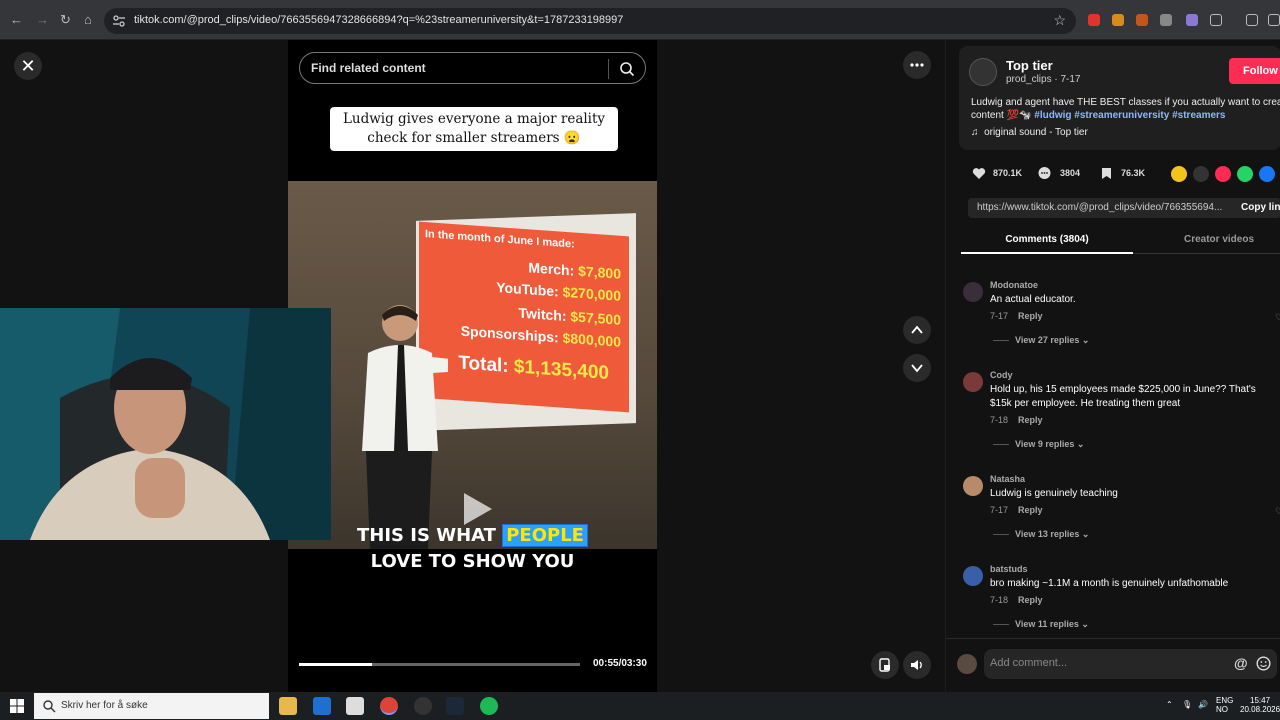 Image resolution: width=1280 pixels, height=720 pixels. What do you see at coordinates (439, 664) in the screenshot?
I see `video-progress-bar` at bounding box center [439, 664].